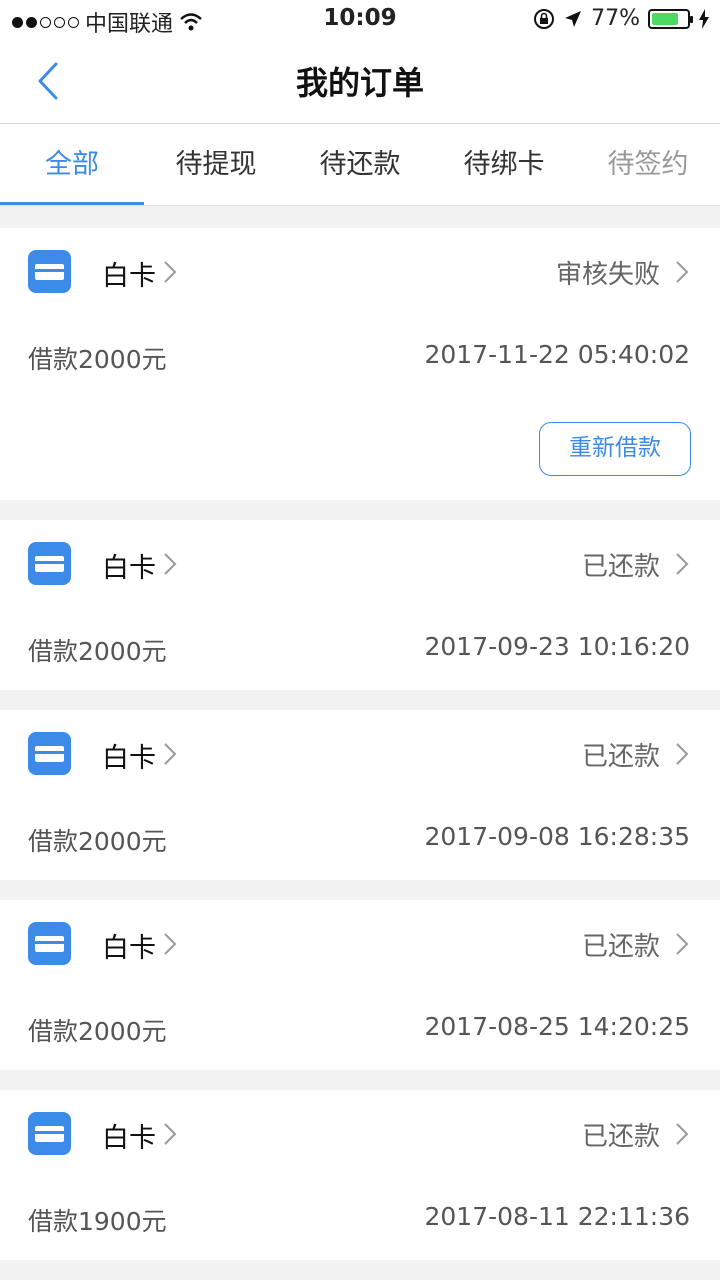 This screenshot has height=1280, width=720. I want to click on tab-pending-withdraw: 待提现, so click(216, 164).